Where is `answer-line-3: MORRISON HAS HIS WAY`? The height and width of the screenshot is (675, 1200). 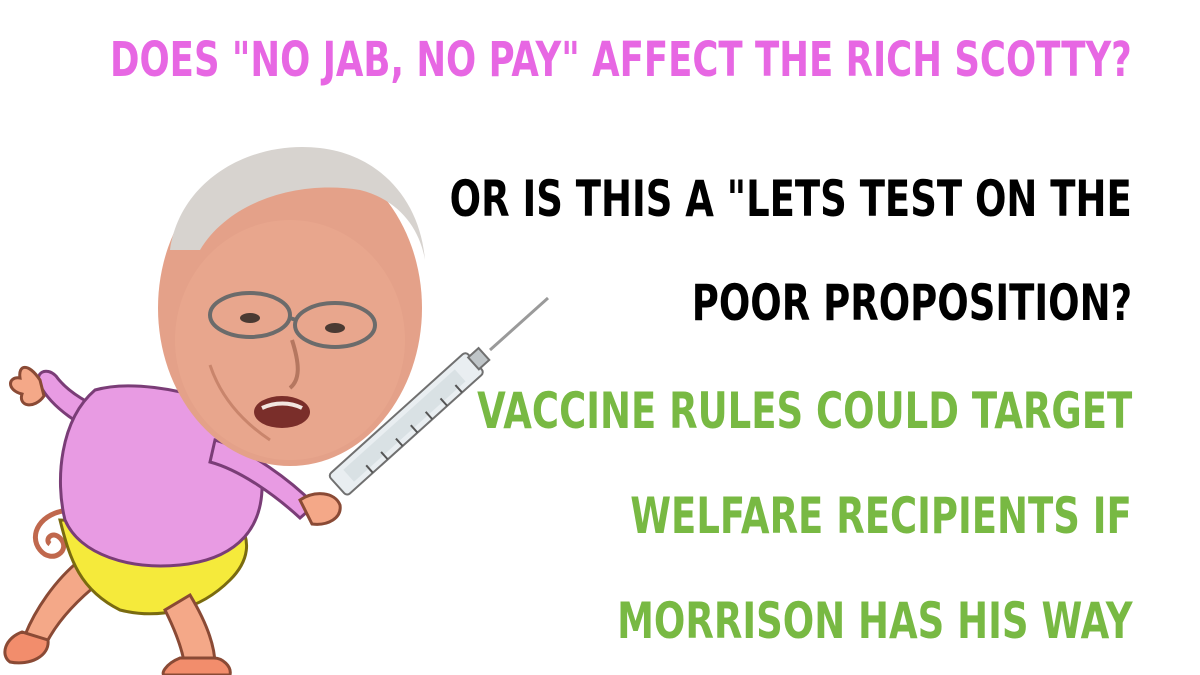 answer-line-3: MORRISON HAS HIS WAY is located at coordinates (874, 621).